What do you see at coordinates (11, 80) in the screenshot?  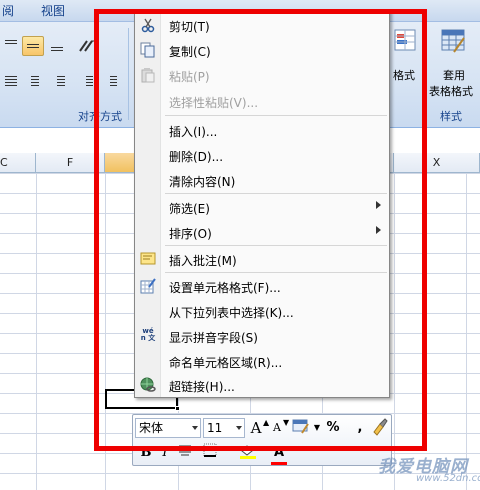 I see `align-left-button` at bounding box center [11, 80].